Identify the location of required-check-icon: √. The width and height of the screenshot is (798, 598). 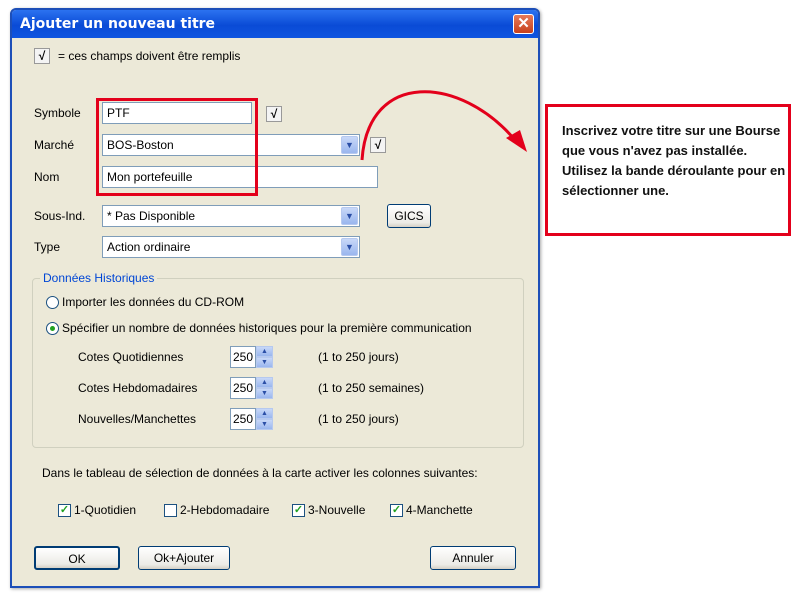
(42, 56).